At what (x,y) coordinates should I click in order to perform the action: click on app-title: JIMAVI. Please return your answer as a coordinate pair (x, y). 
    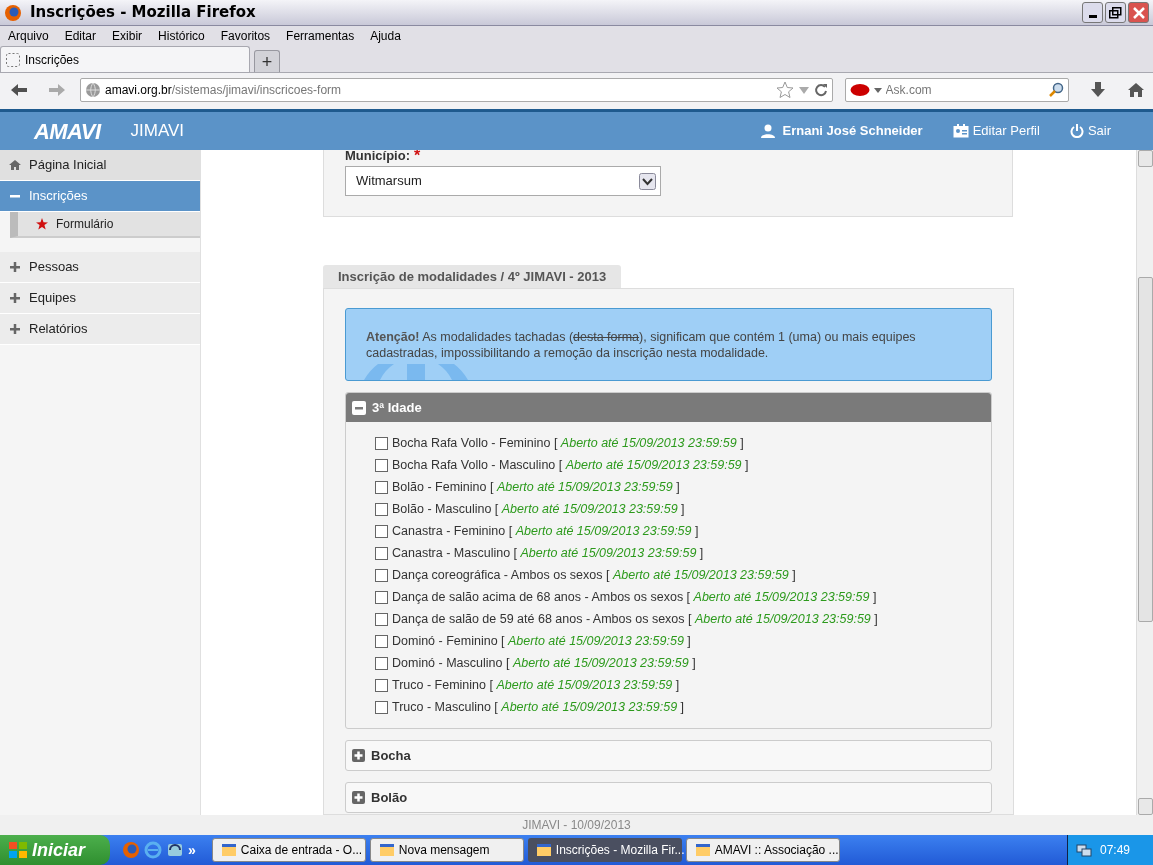
    Looking at the image, I should click on (157, 131).